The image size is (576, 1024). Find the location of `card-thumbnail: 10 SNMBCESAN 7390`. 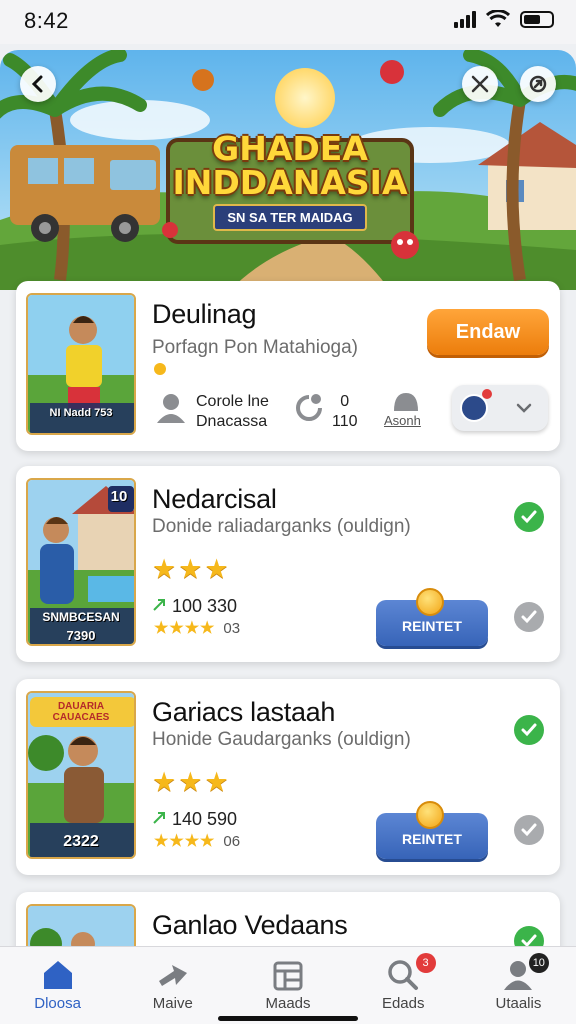

card-thumbnail: 10 SNMBCESAN 7390 is located at coordinates (81, 562).